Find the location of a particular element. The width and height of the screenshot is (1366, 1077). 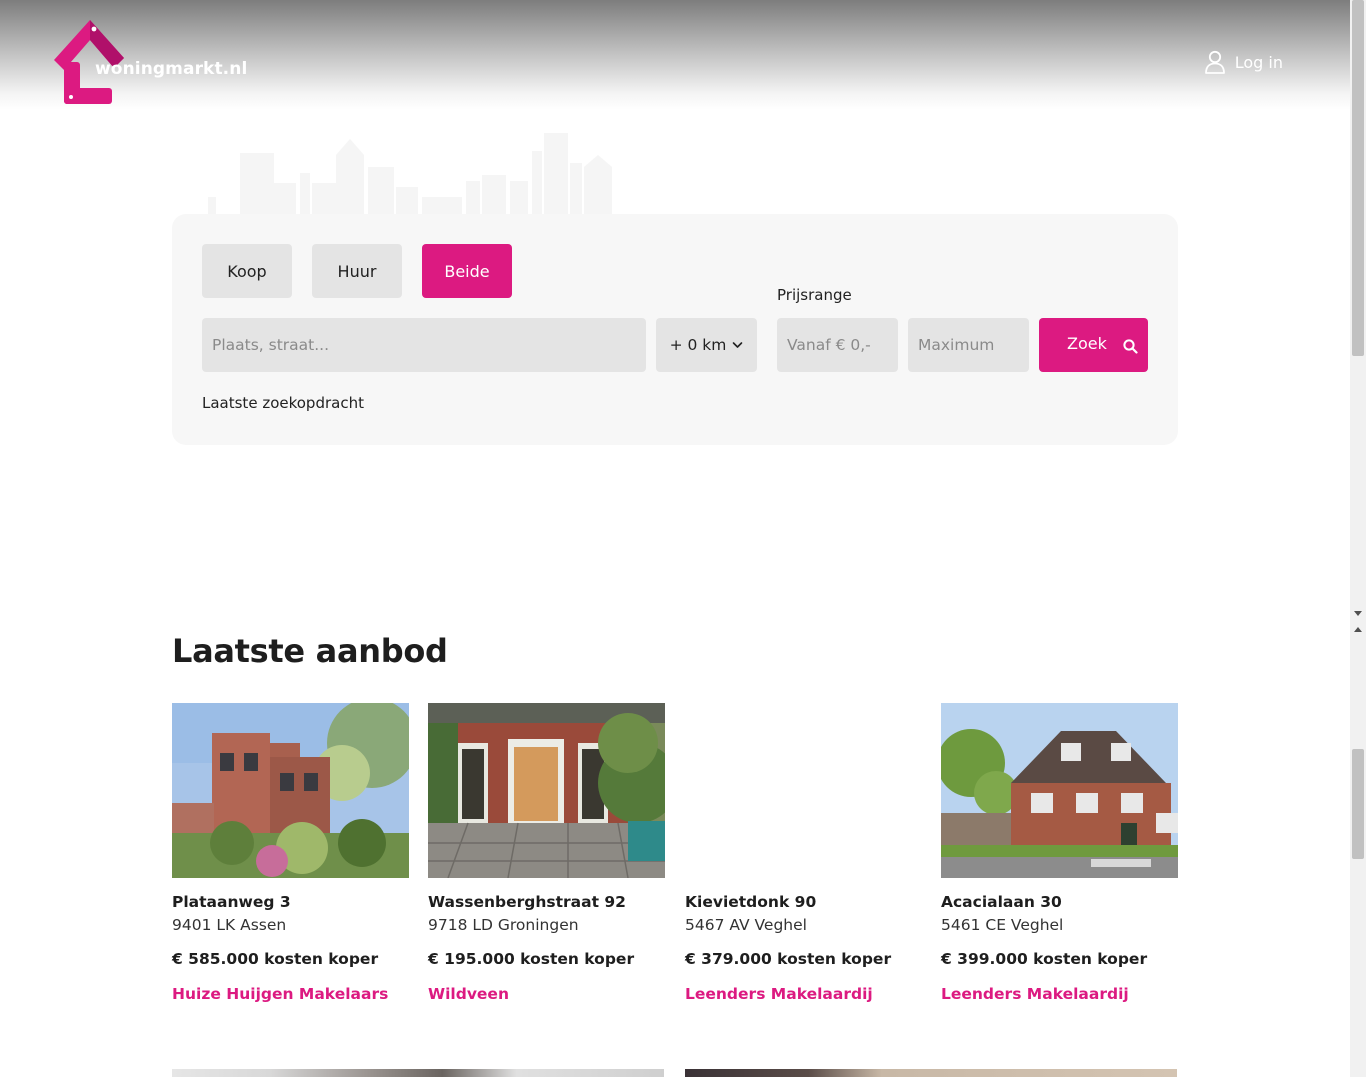

scrollbar-thumb is located at coordinates (1358, 178).